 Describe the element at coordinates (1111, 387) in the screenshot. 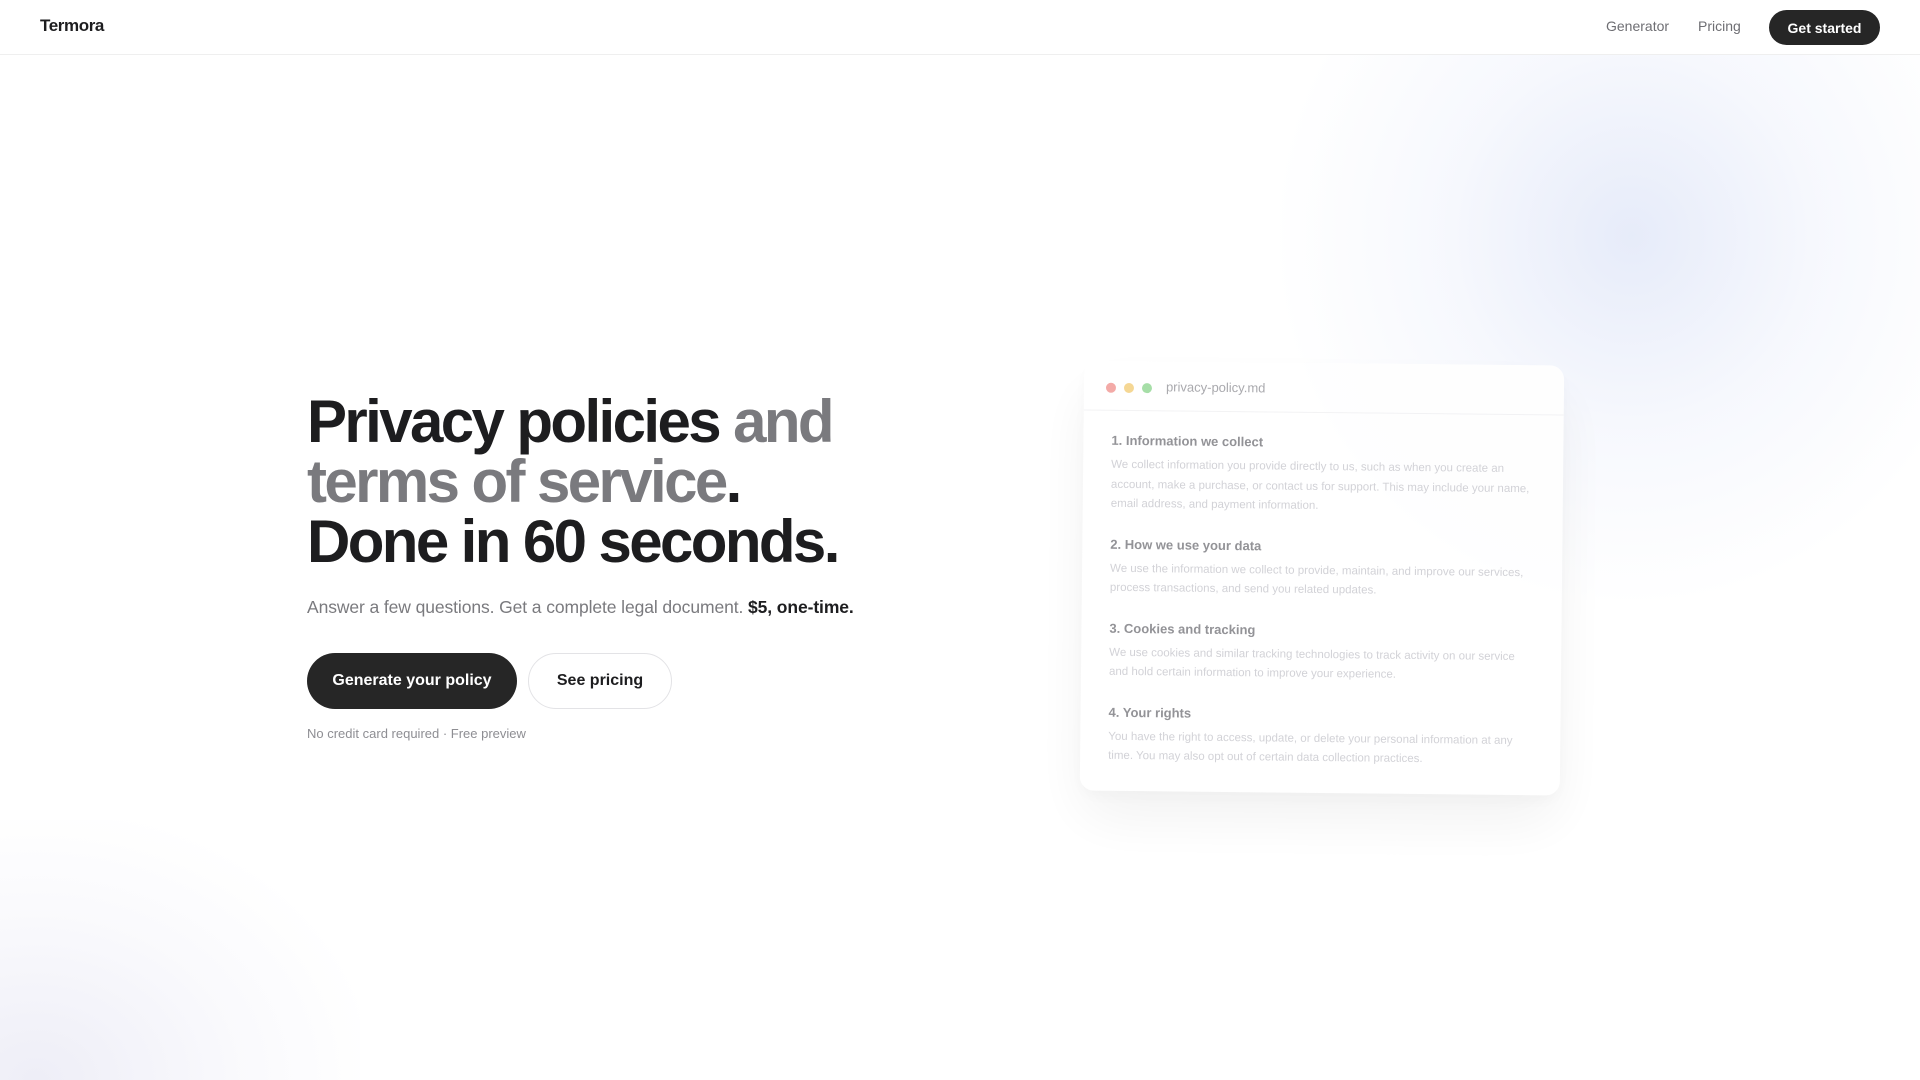

I see `window-dot-red-icon` at that location.